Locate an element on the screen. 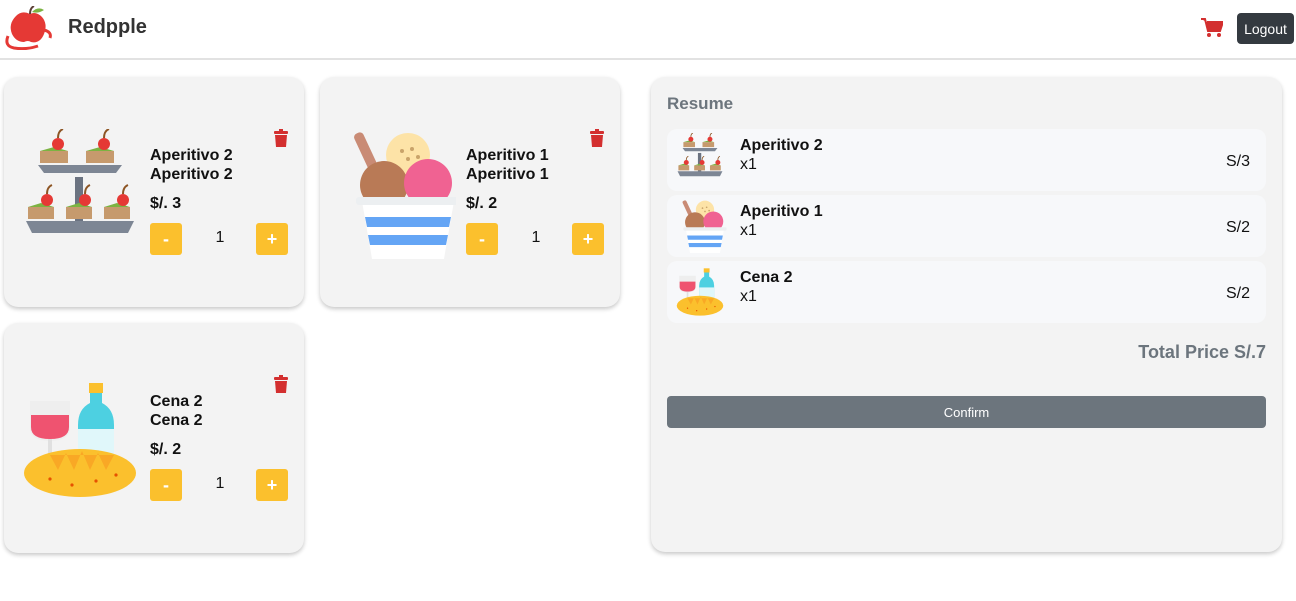 The width and height of the screenshot is (1296, 601). summary-item-price: S/3 is located at coordinates (1237, 161).